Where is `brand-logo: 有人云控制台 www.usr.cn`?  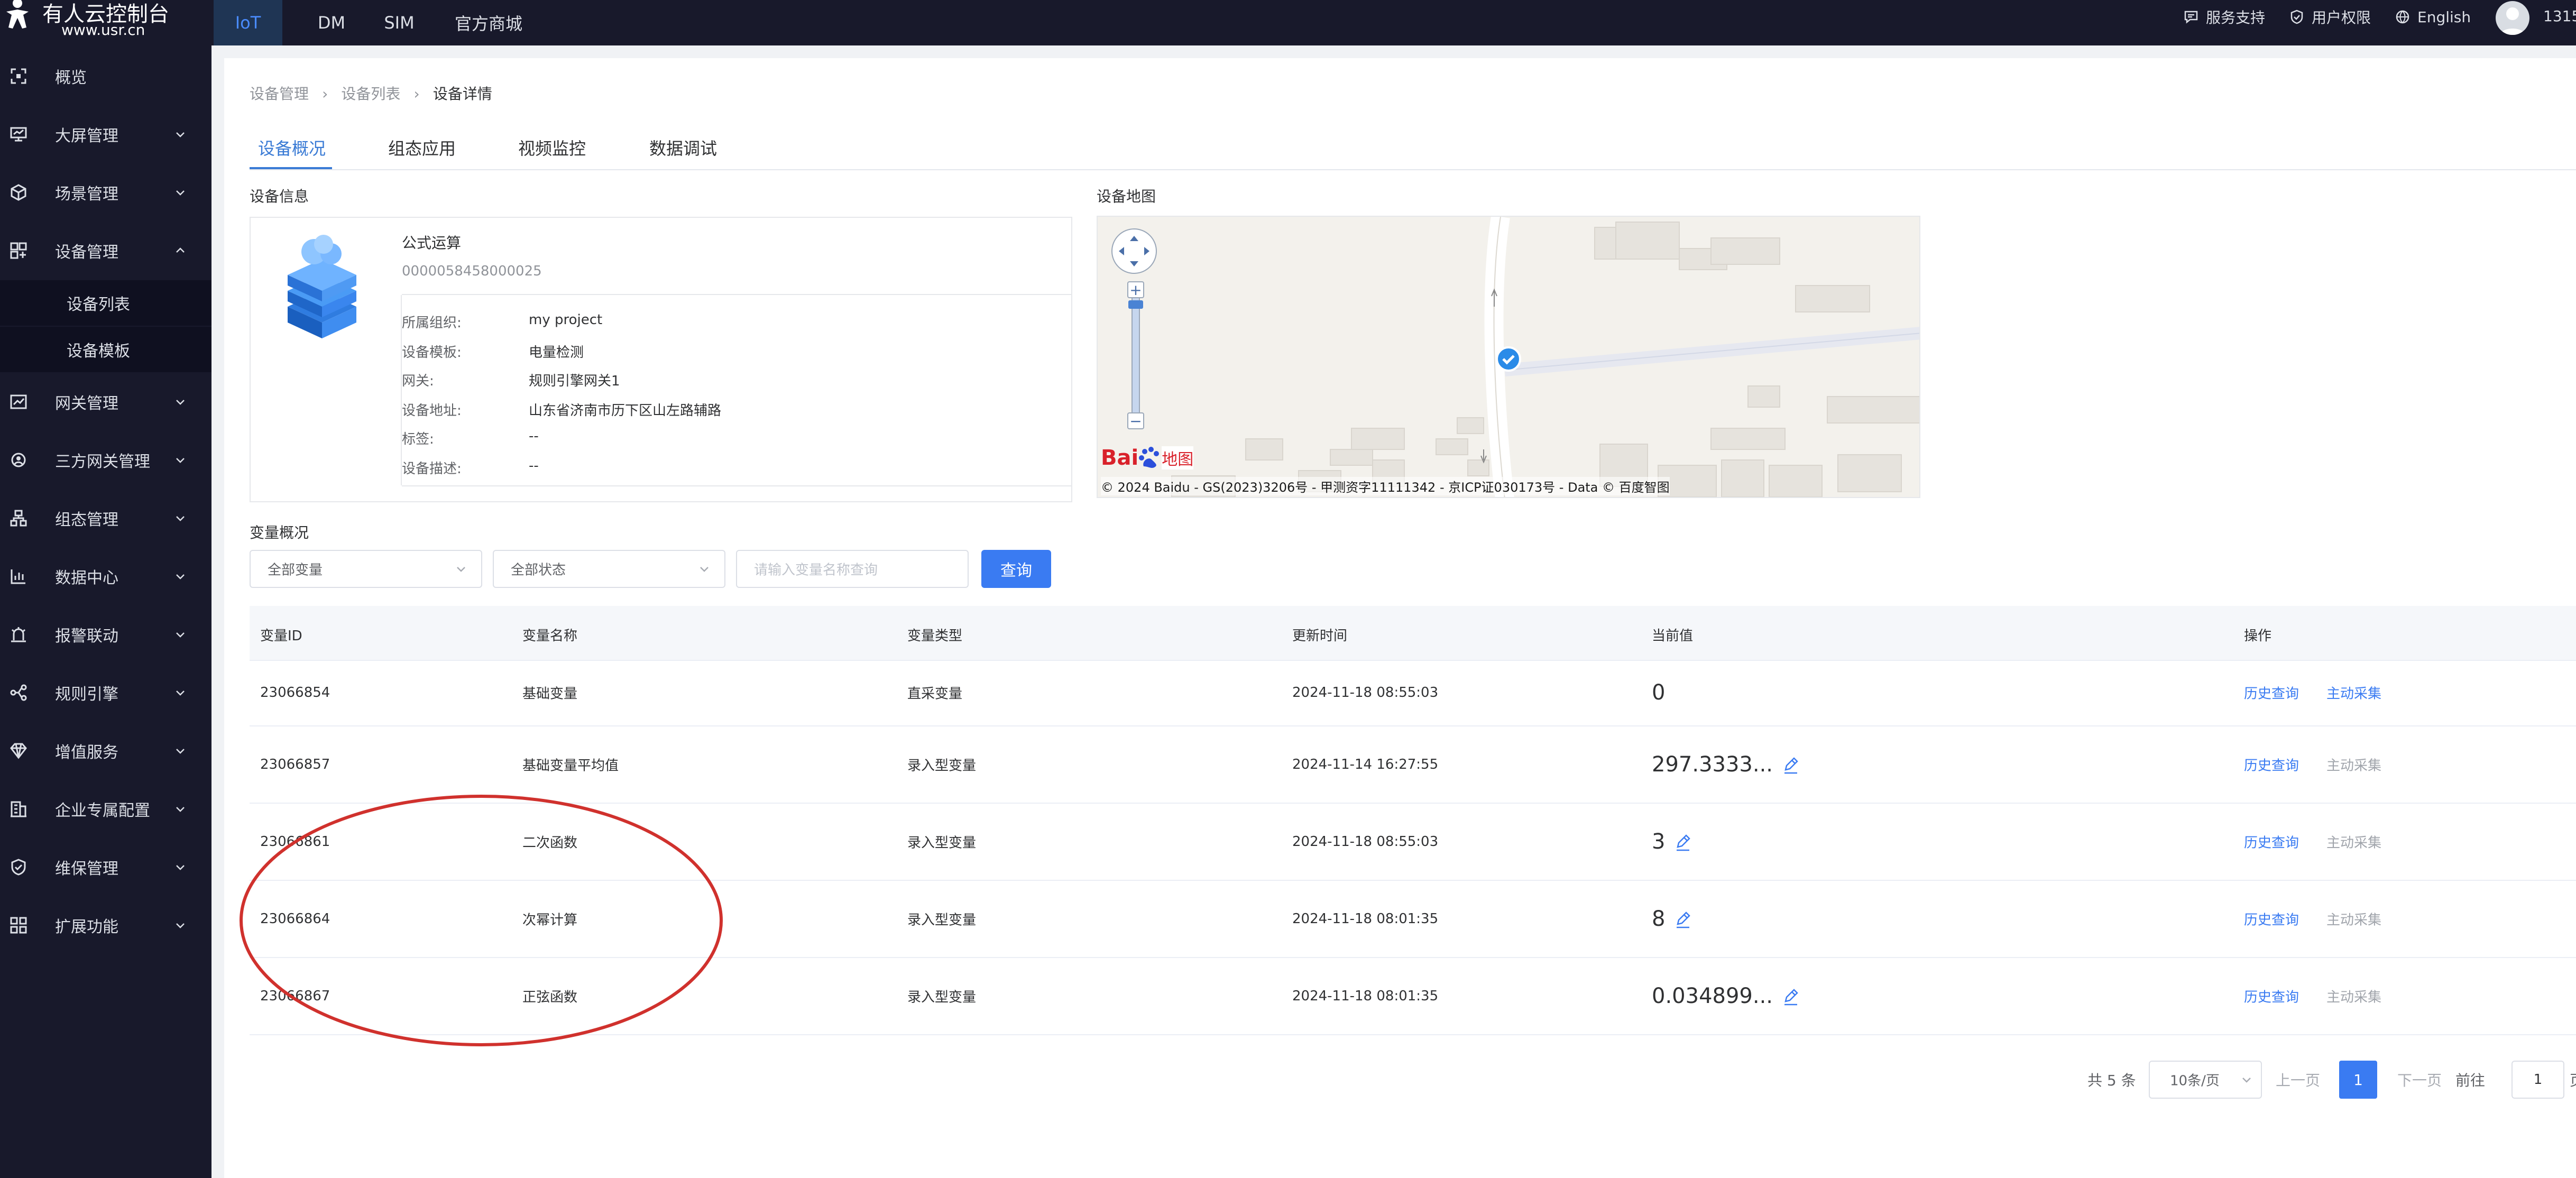 brand-logo: 有人云控制台 www.usr.cn is located at coordinates (105, 22).